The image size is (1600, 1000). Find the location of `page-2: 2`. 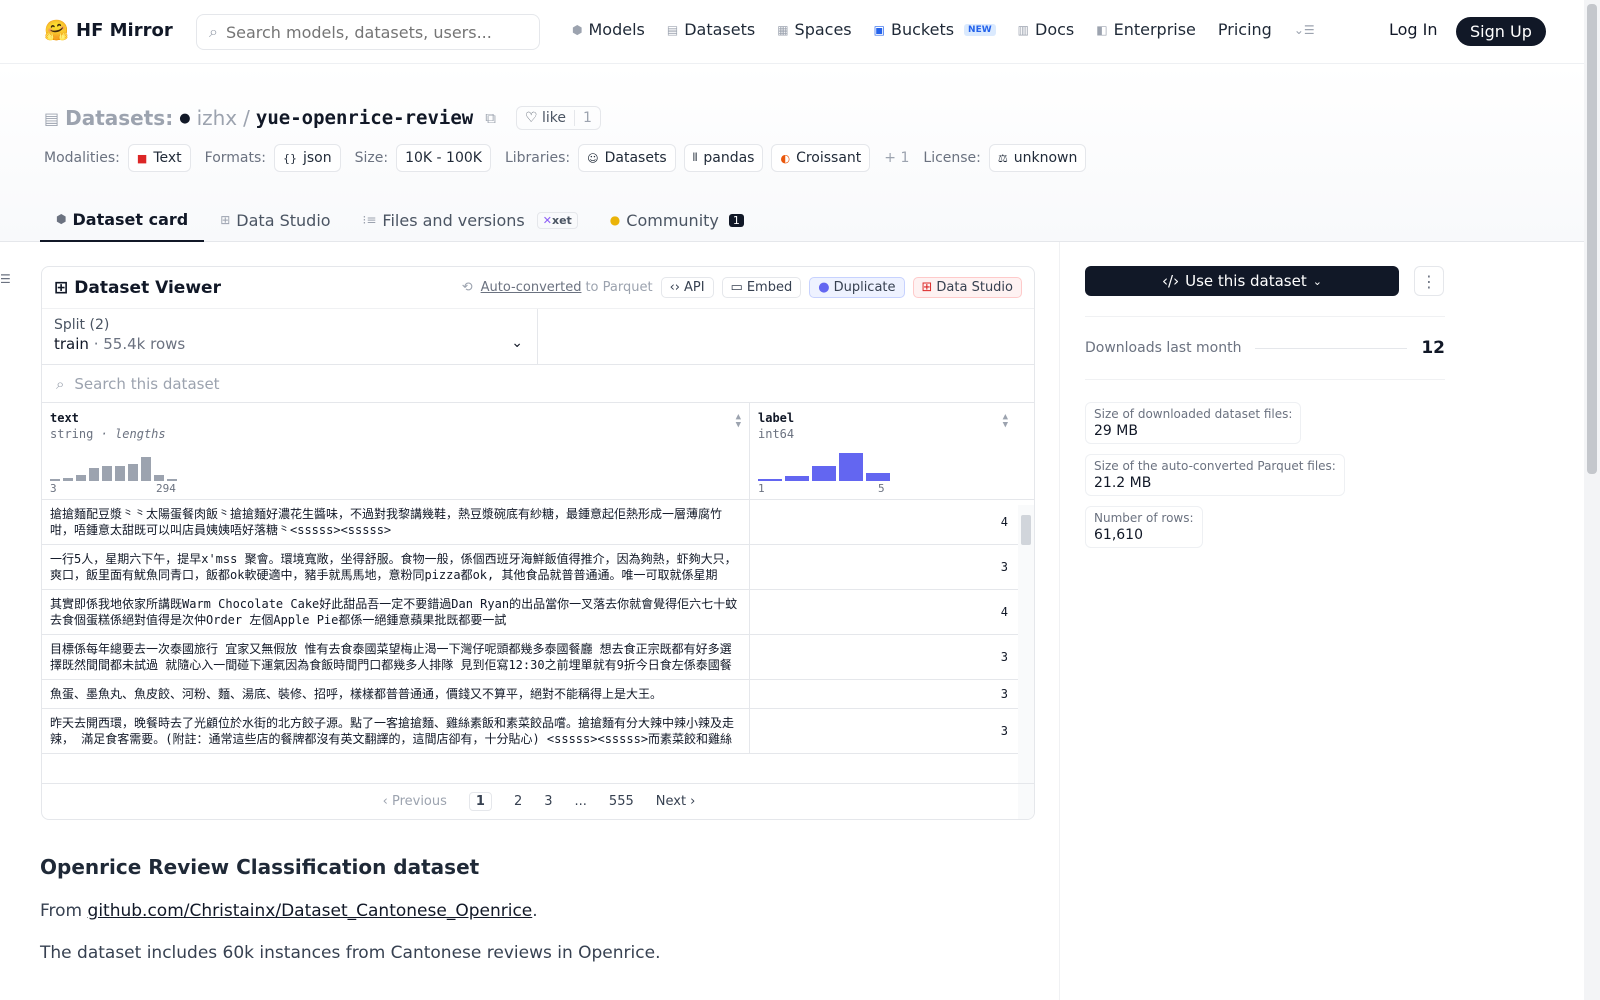

page-2: 2 is located at coordinates (518, 801).